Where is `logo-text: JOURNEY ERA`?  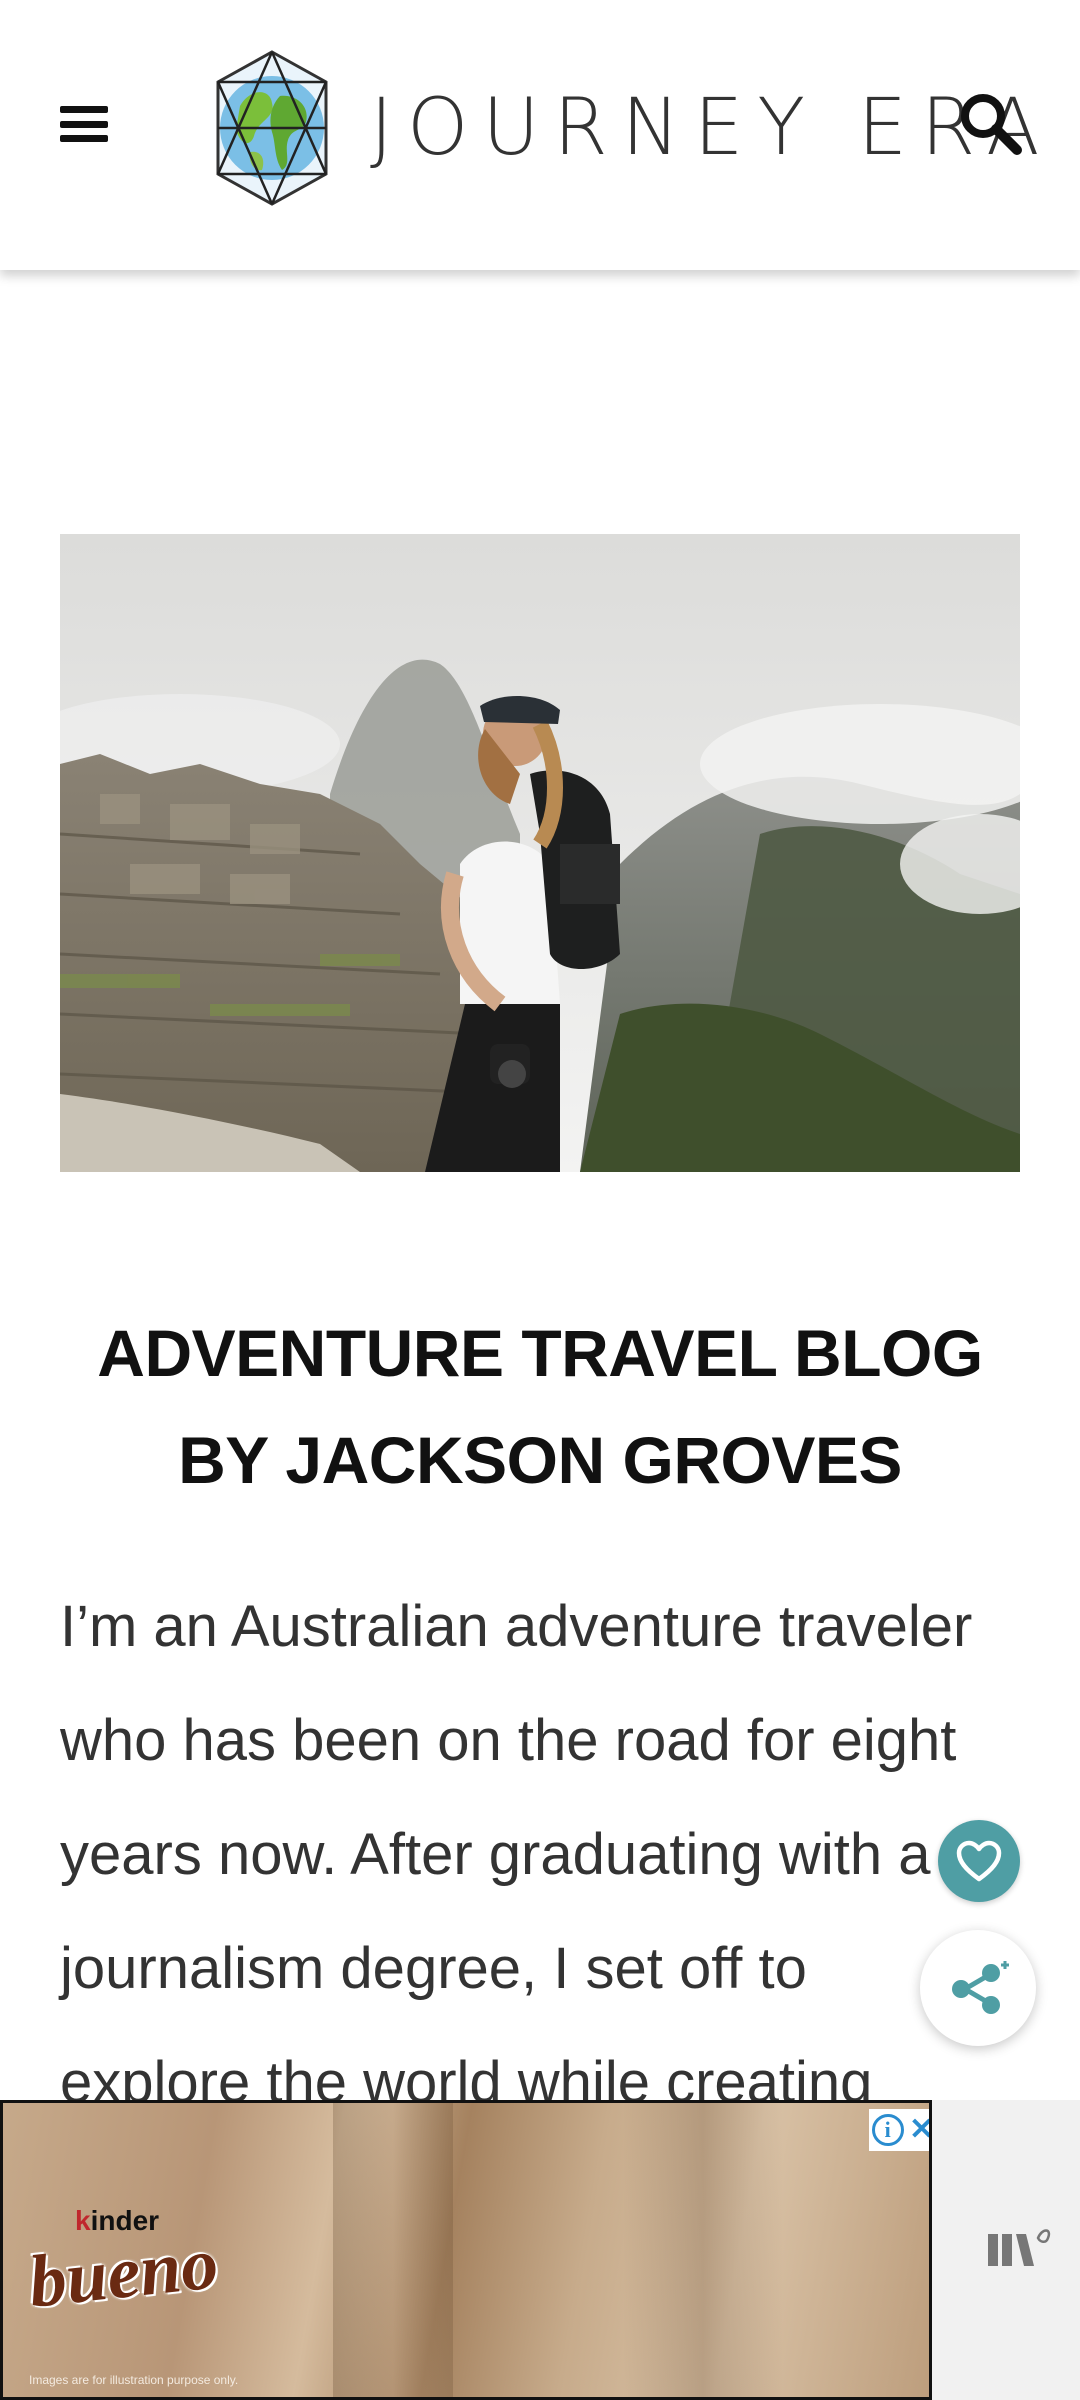
logo-text: JOURNEY ERA is located at coordinates (712, 128).